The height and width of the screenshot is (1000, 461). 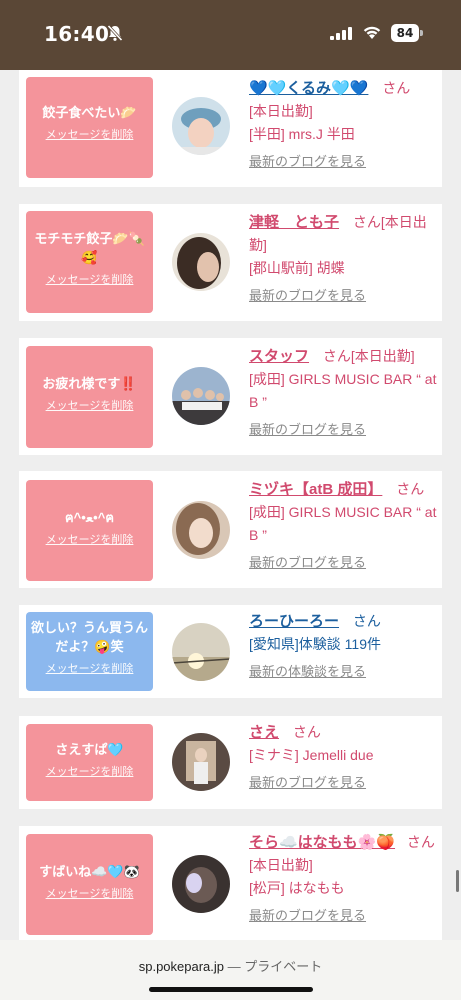 What do you see at coordinates (302, 134) in the screenshot?
I see `detail-line: [半田] mrs.J 半田` at bounding box center [302, 134].